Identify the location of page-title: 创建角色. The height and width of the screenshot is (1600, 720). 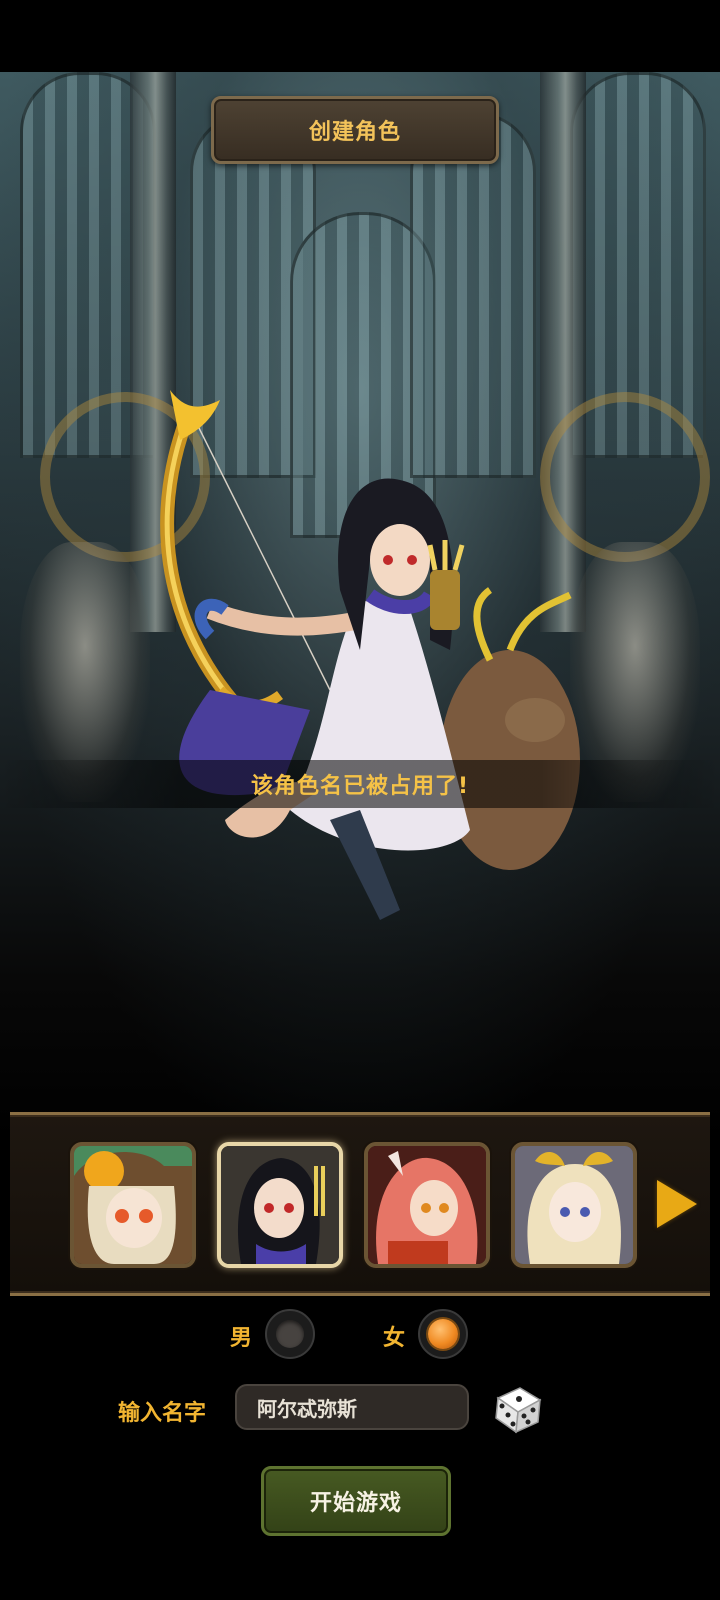
(354, 132).